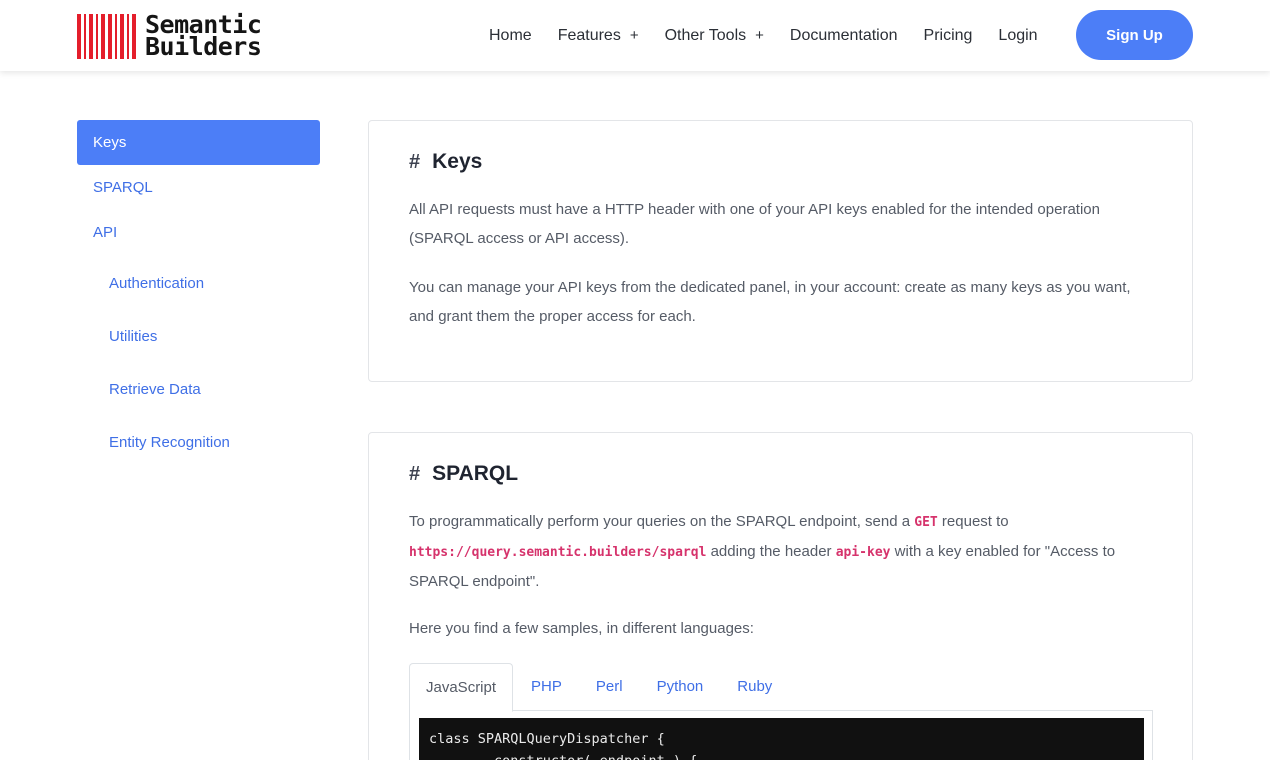  Describe the element at coordinates (198, 232) in the screenshot. I see `sidebar-item-api: API` at that location.